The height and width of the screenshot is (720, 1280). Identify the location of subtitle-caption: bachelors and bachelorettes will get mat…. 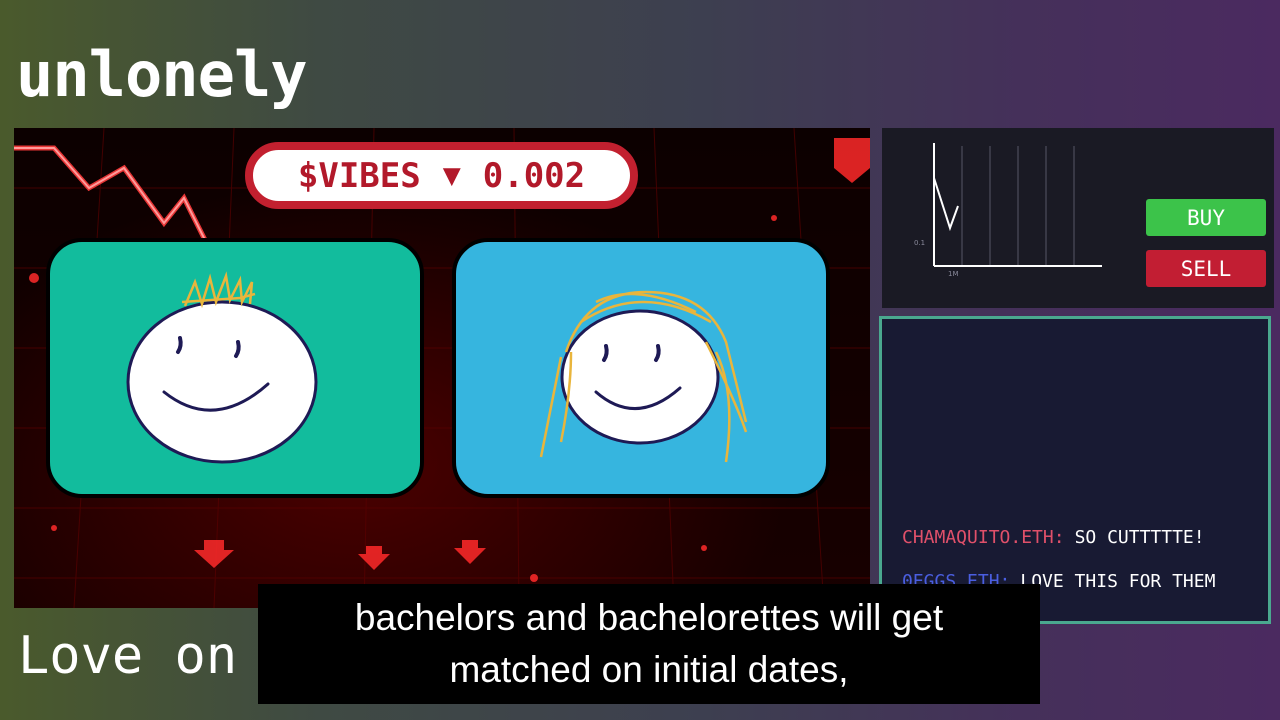
(649, 644).